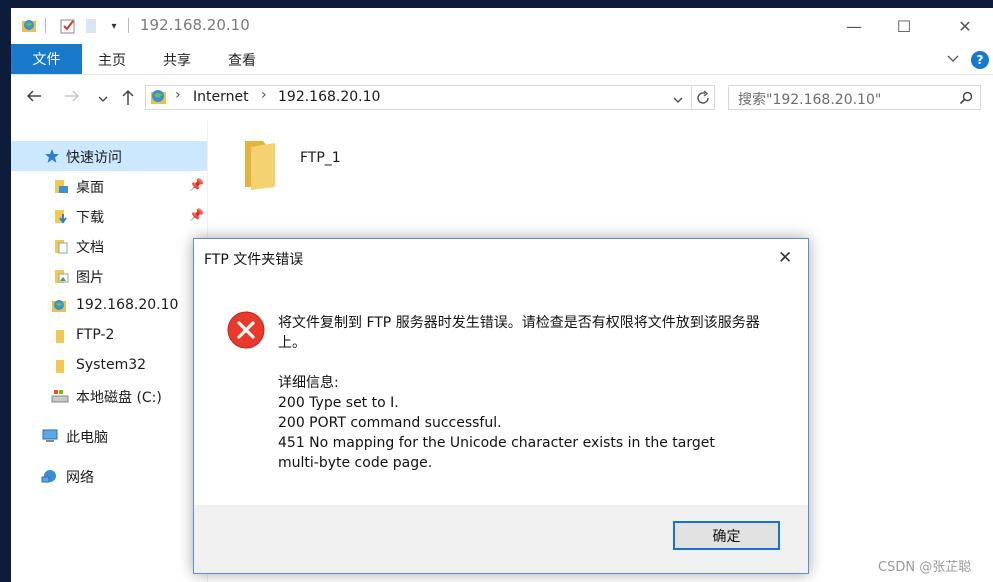 Image resolution: width=993 pixels, height=582 pixels. I want to click on expand-ribbon-icon, so click(953, 59).